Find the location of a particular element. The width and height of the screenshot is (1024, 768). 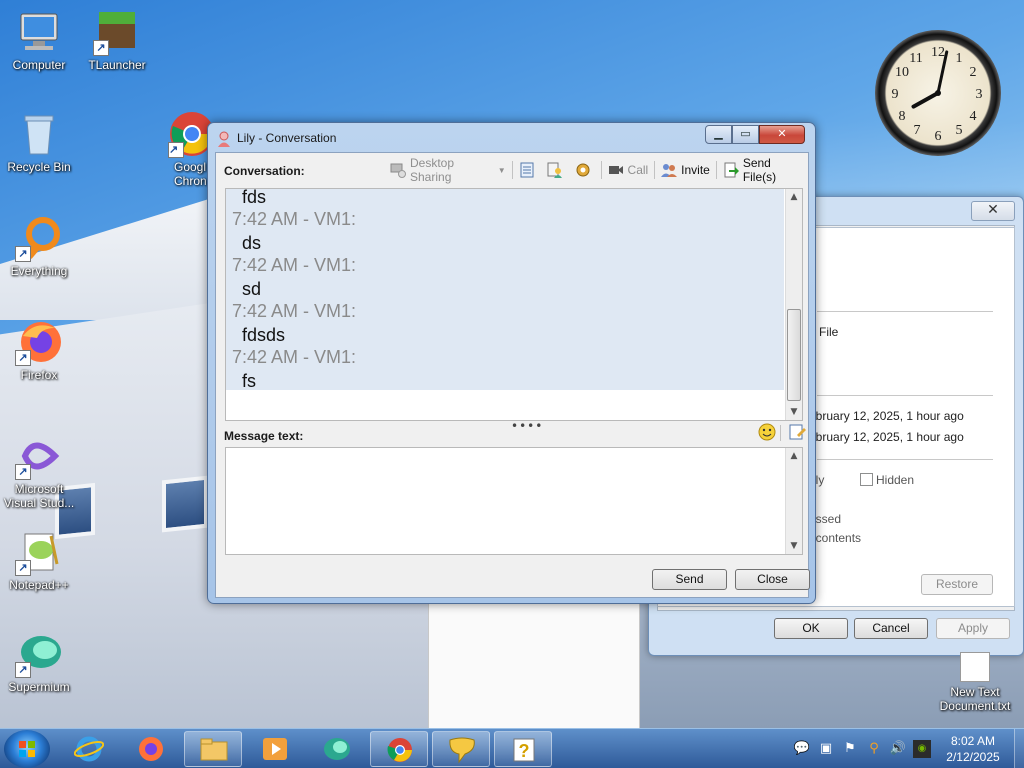

desktop-icon-new-text-document: New Text Document.txt is located at coordinates (975, 682).